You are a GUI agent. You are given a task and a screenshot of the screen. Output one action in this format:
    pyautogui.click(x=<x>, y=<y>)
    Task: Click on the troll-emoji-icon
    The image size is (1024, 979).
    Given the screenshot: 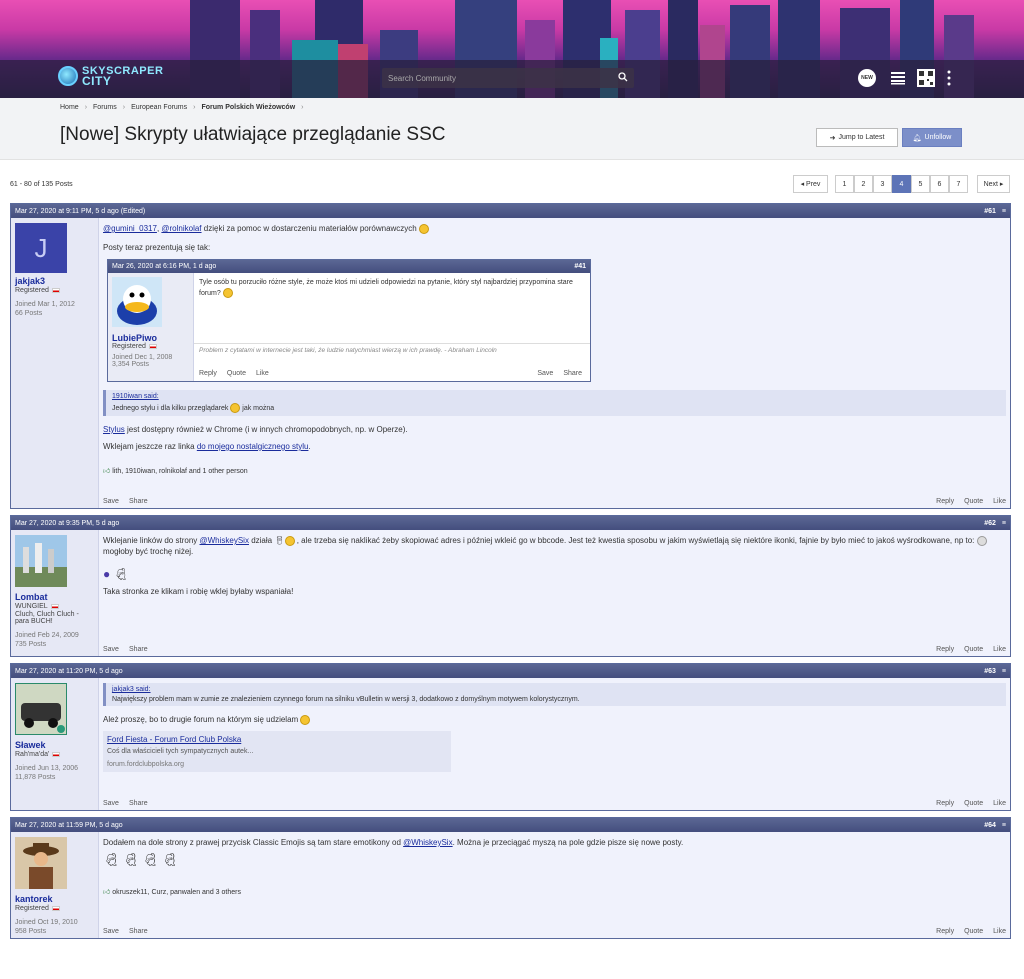 What is the action you would take?
    pyautogui.click(x=981, y=540)
    